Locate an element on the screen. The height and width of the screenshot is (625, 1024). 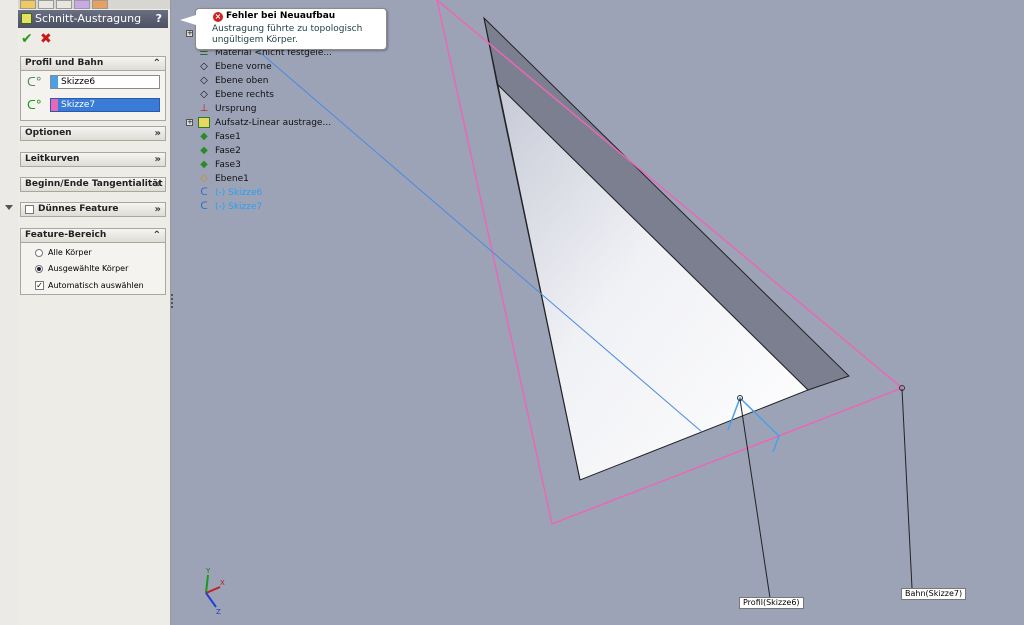
radio-all-bodies is located at coordinates (39, 253).